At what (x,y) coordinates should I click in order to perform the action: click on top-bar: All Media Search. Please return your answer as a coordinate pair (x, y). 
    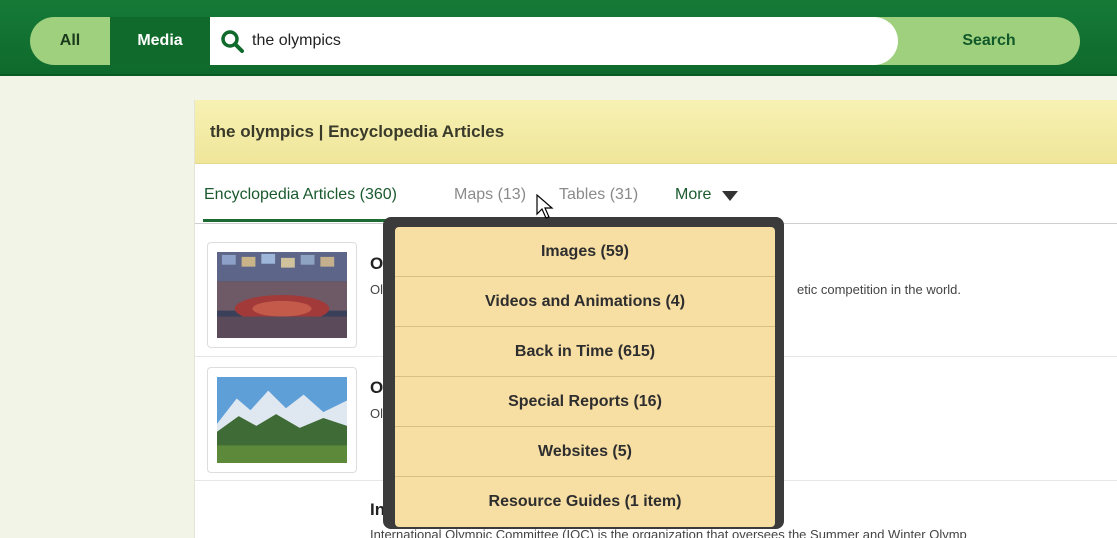
    Looking at the image, I should click on (558, 38).